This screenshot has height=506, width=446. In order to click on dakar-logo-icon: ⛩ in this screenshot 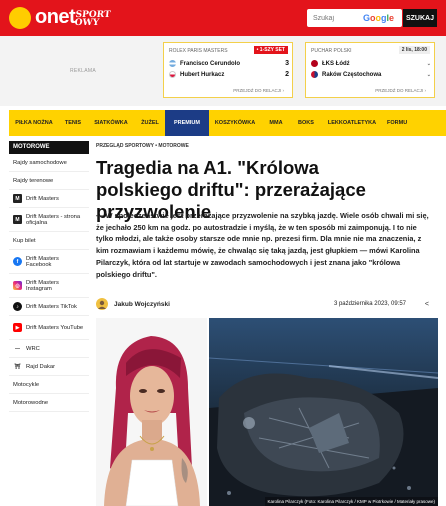, I will do `click(17, 366)`.